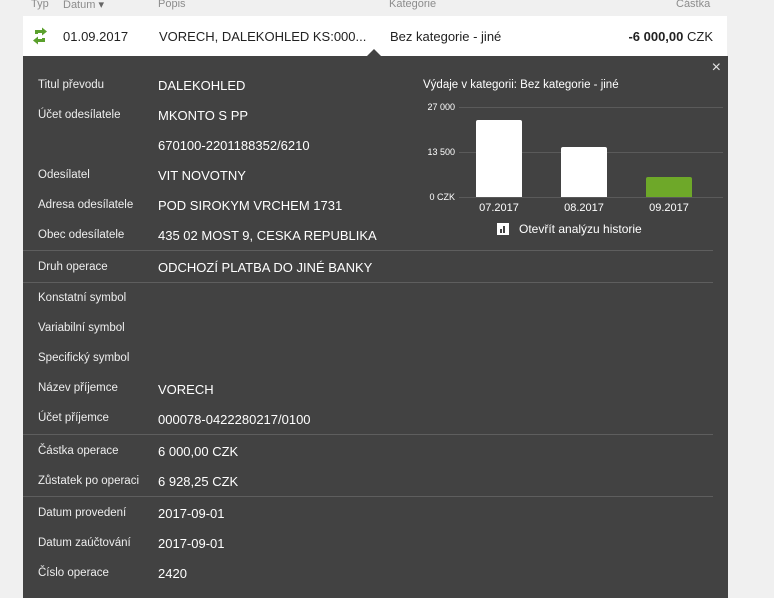  I want to click on column-header: Typ Datum ▾ Popis Kategorie Částka, so click(387, 7).